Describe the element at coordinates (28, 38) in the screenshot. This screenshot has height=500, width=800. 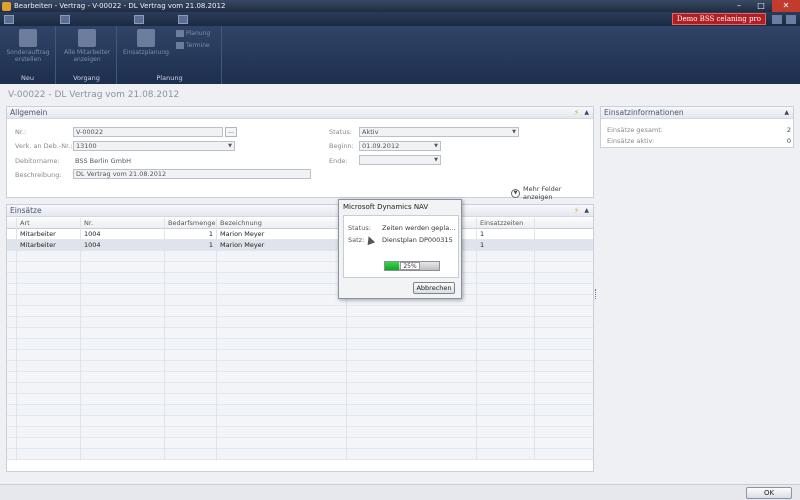
I see `document-icon` at that location.